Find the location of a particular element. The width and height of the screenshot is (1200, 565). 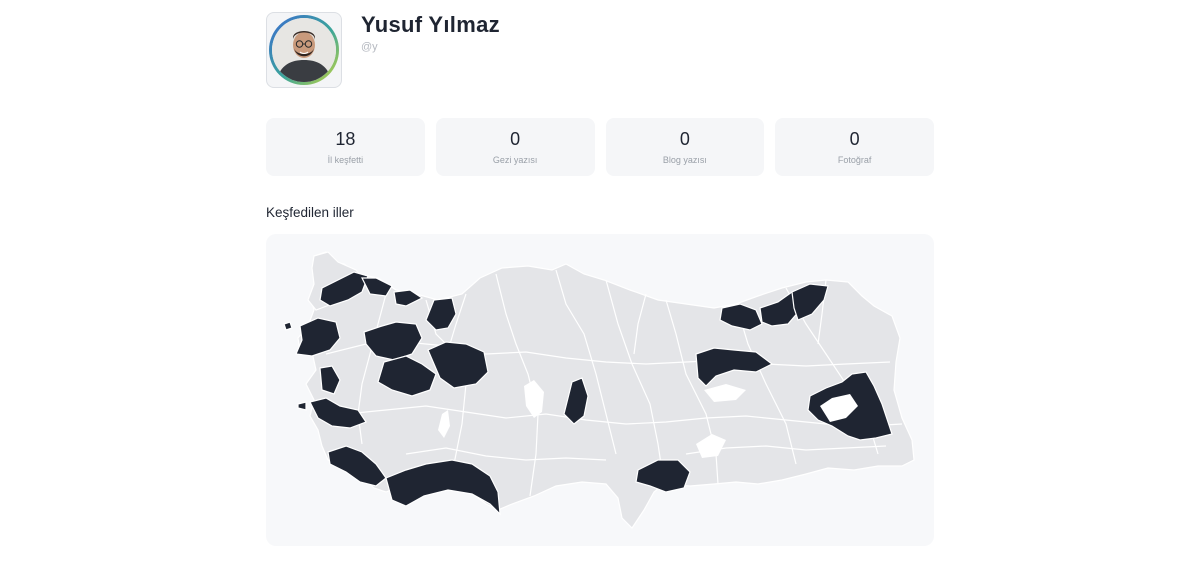

province-izmir-island is located at coordinates (302, 406).